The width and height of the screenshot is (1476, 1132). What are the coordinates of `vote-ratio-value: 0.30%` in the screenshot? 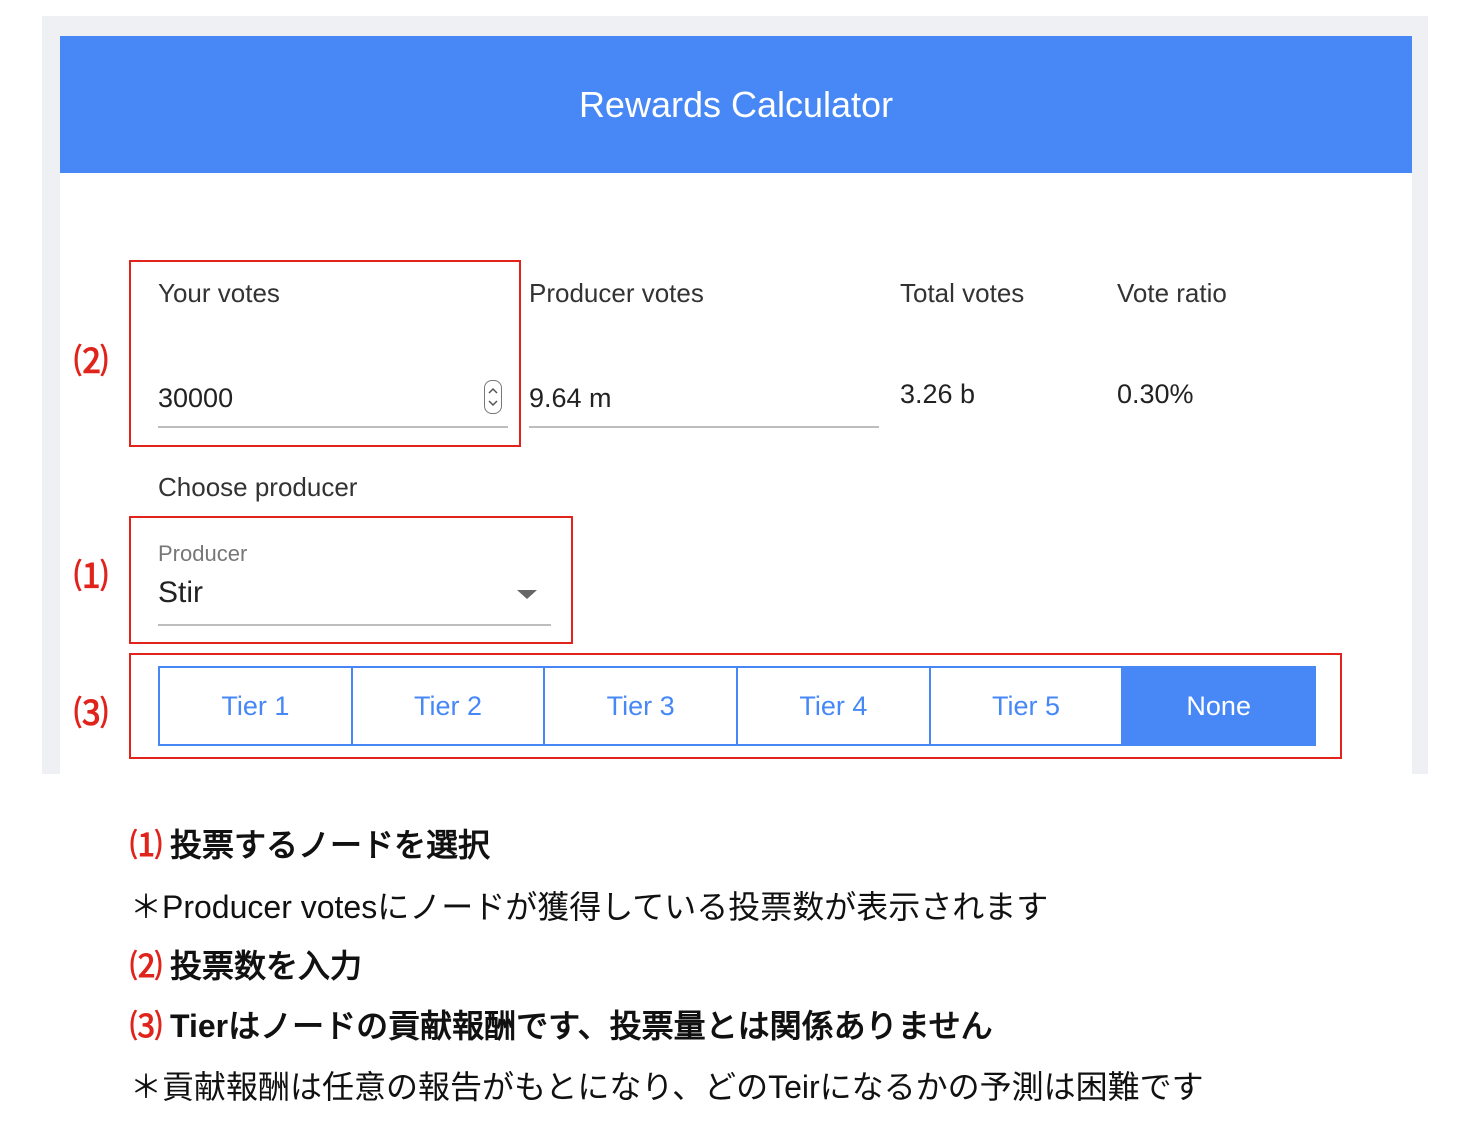 It's located at (1155, 394).